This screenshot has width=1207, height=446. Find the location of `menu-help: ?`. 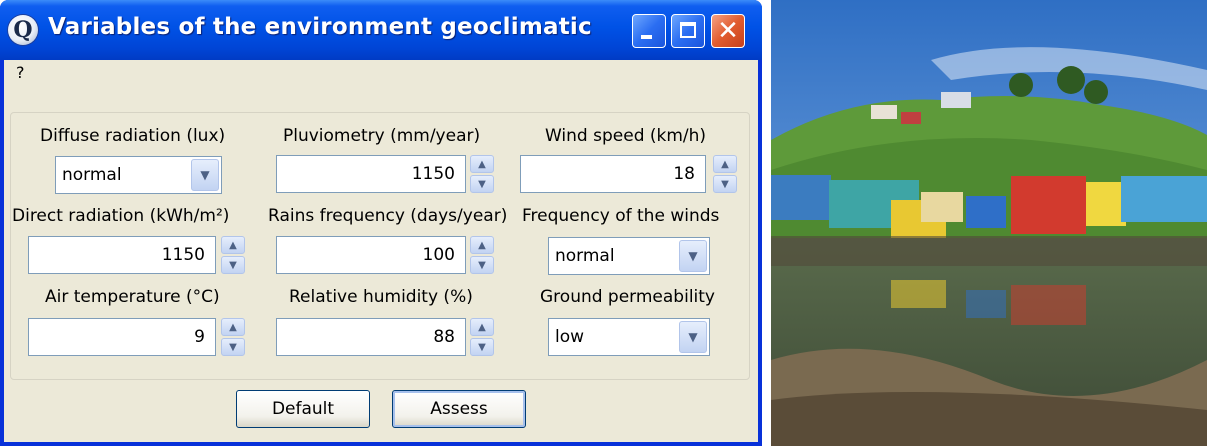

menu-help: ? is located at coordinates (20, 72).